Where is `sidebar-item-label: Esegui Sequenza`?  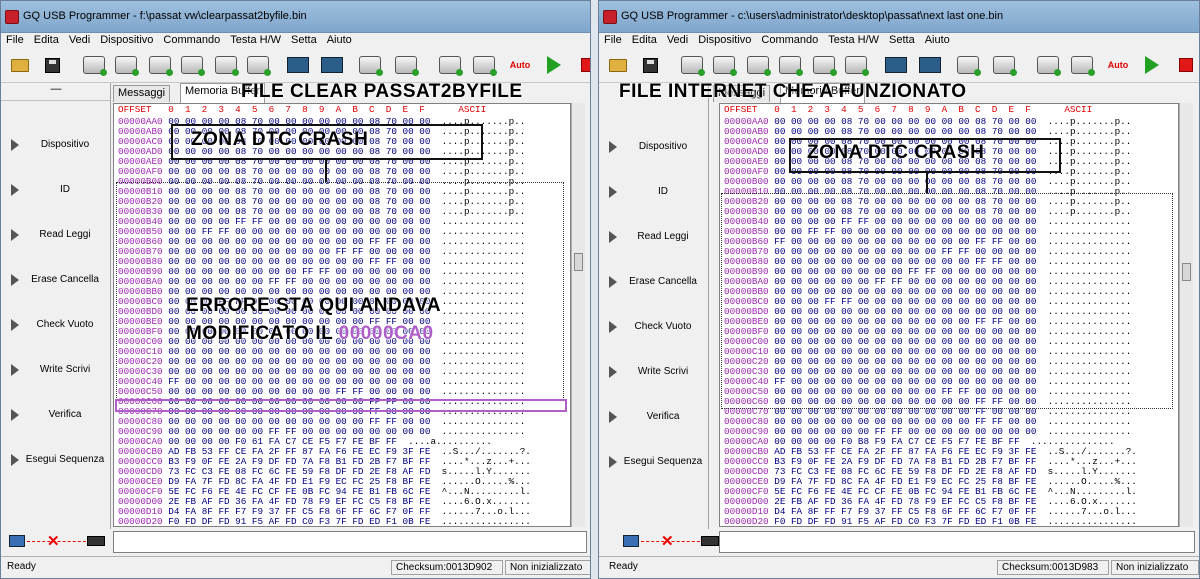
sidebar-item-label: Esegui Sequenza is located at coordinates (663, 461).